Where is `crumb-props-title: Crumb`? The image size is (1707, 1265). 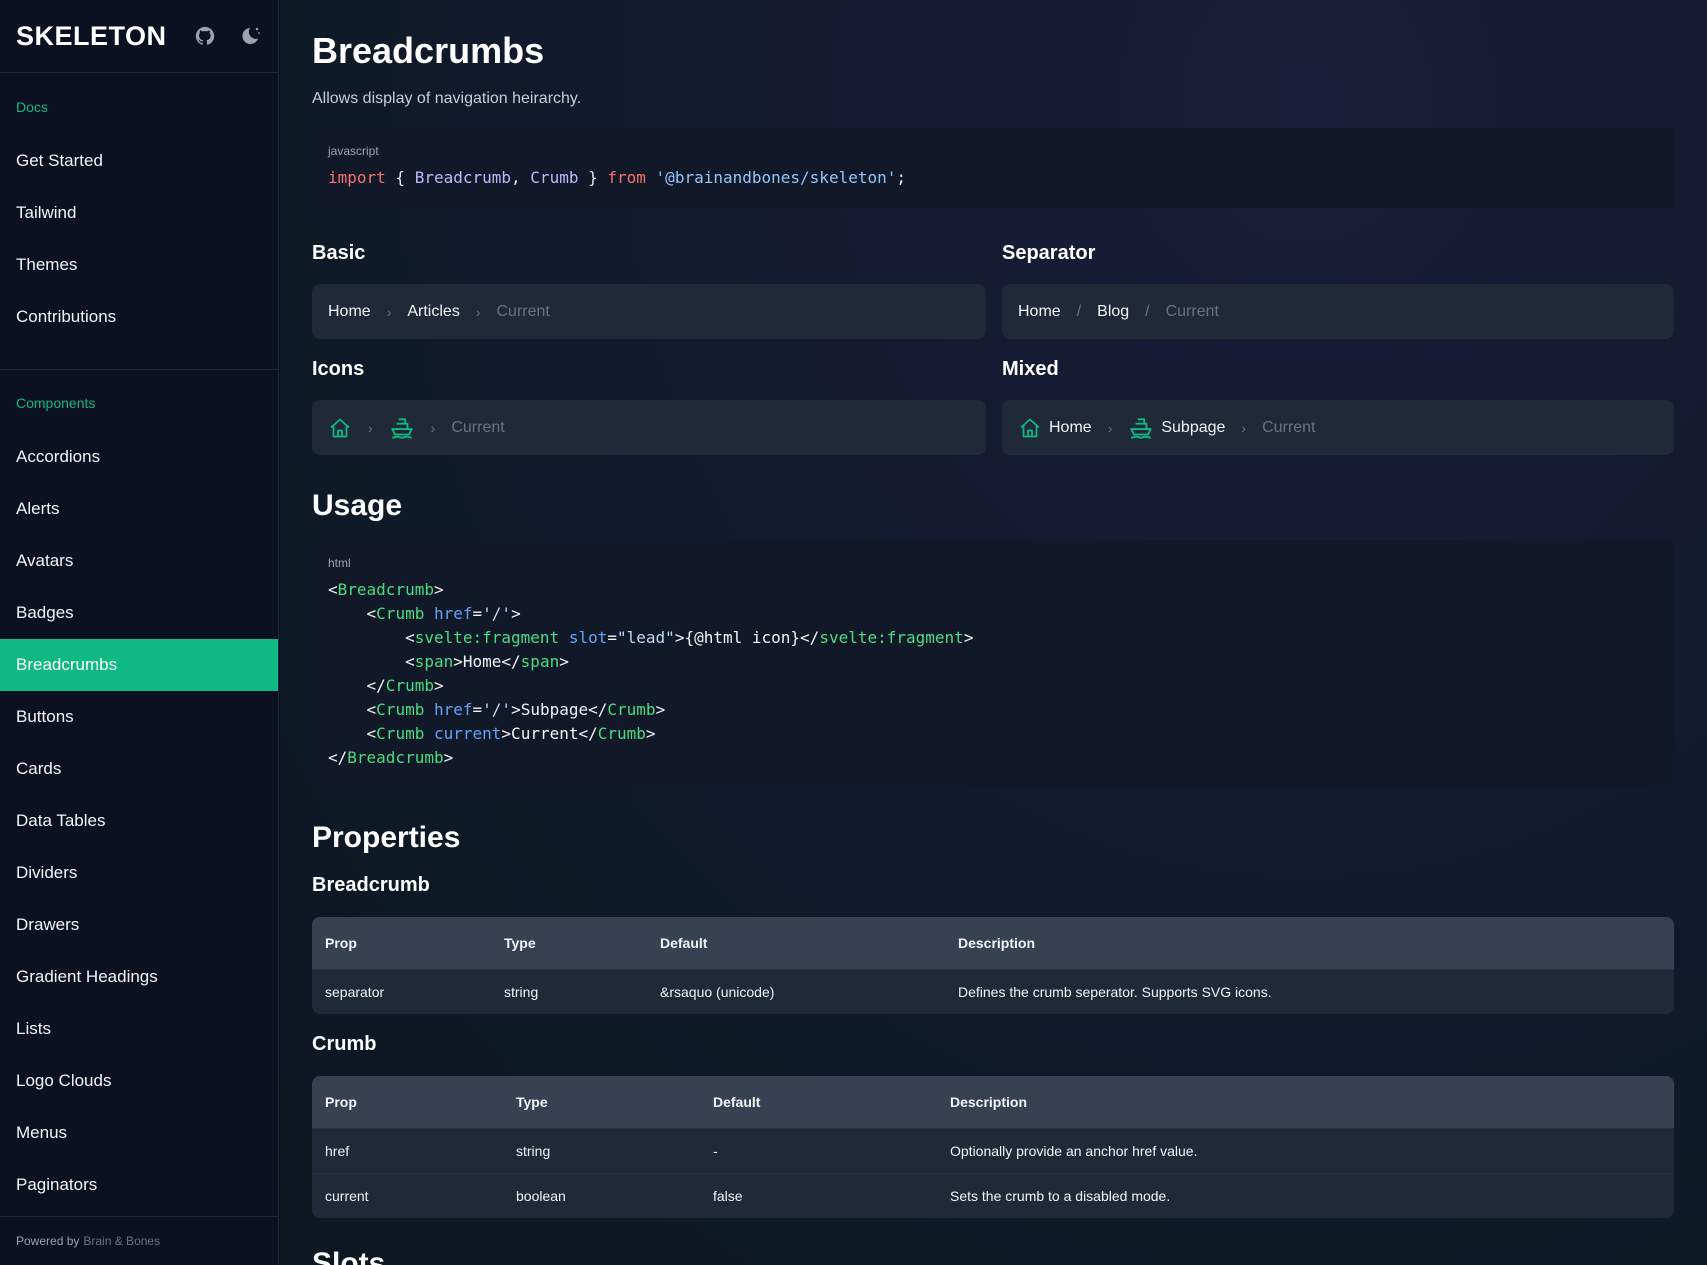
crumb-props-title: Crumb is located at coordinates (344, 1044).